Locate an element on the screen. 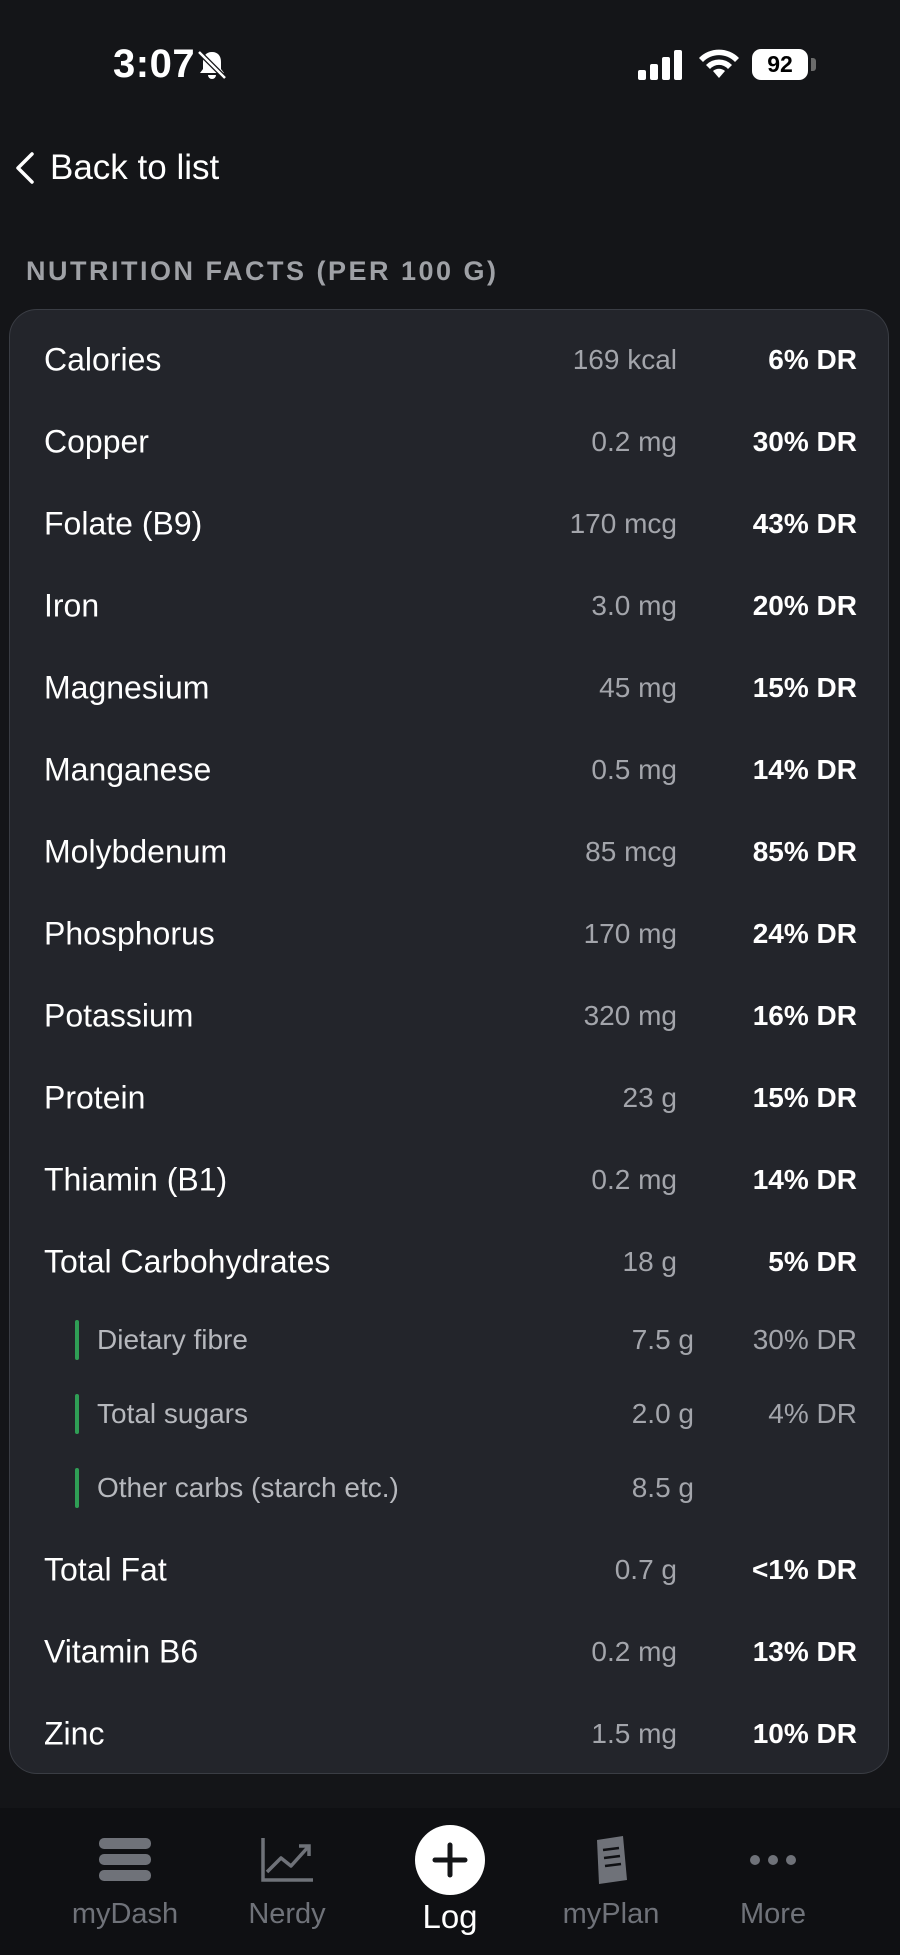  chevron-left-icon is located at coordinates (25, 168).